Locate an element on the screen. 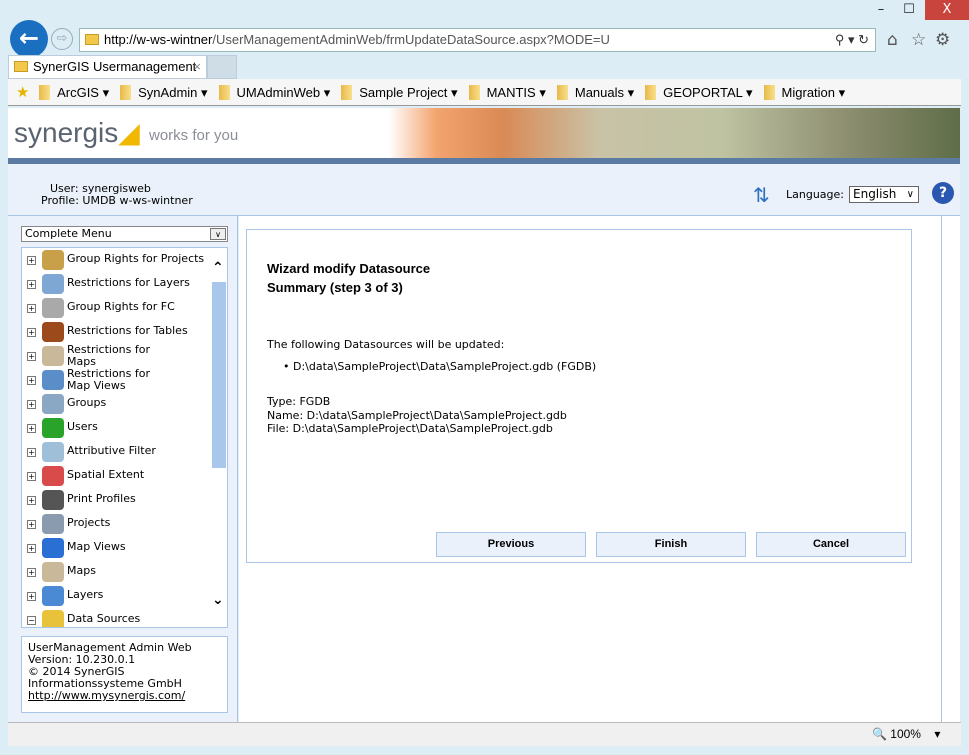  tree-item: + Restrictions for Layers is located at coordinates (117, 284).